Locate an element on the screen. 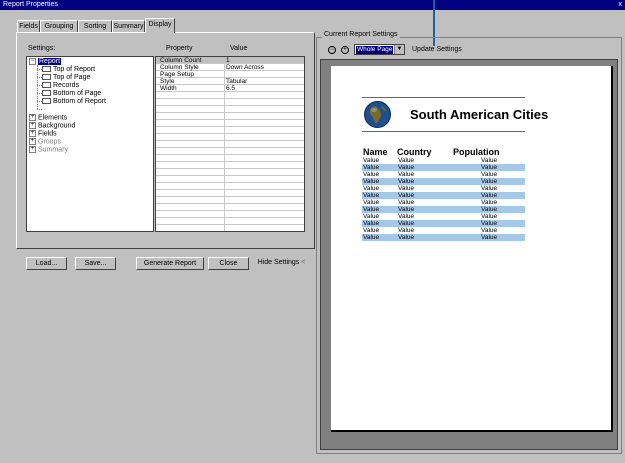 The height and width of the screenshot is (463, 625). chevron-left-icon: < is located at coordinates (303, 262).